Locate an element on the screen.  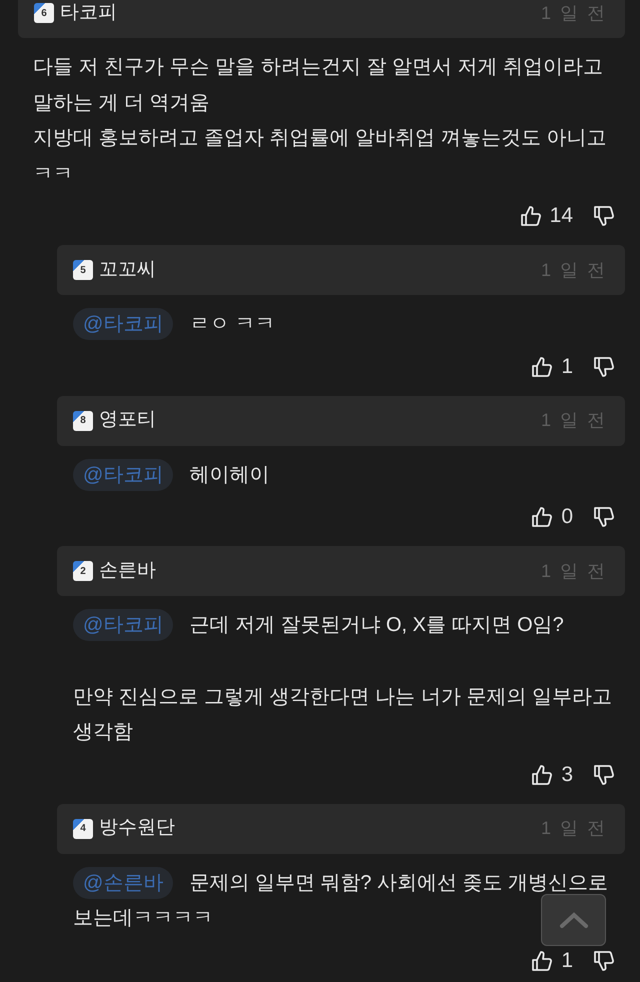
like-count: 0 is located at coordinates (567, 517).